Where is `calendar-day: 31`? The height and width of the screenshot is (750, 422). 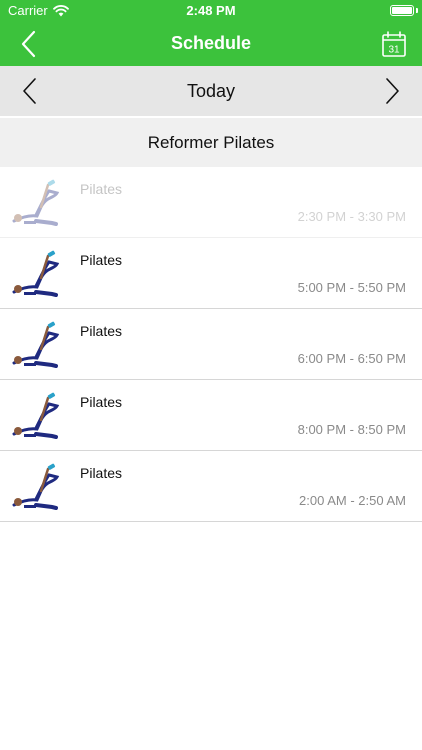
calendar-day: 31 is located at coordinates (394, 50).